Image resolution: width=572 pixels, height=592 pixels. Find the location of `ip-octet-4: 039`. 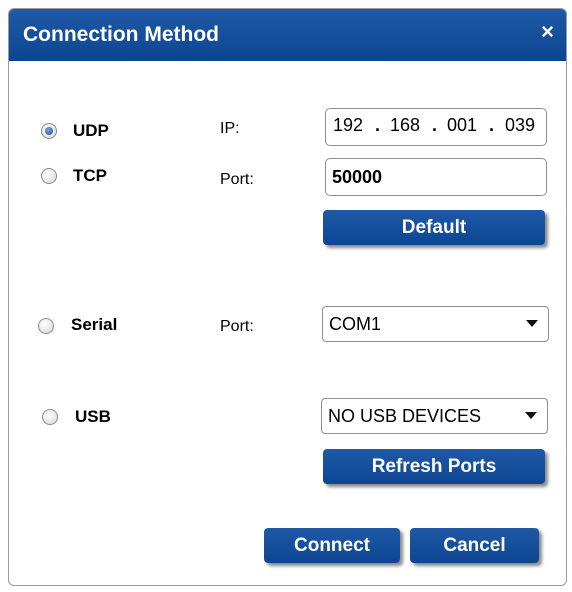

ip-octet-4: 039 is located at coordinates (520, 125).